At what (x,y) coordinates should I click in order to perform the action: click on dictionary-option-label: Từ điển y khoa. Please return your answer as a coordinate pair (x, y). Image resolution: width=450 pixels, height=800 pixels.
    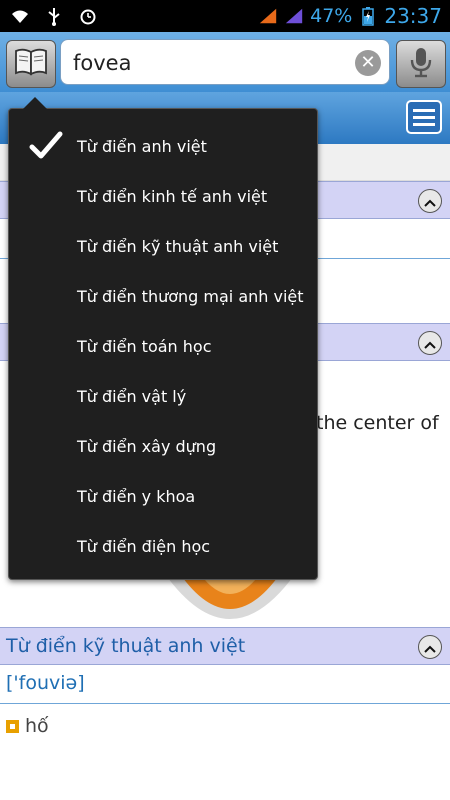
    Looking at the image, I should click on (136, 496).